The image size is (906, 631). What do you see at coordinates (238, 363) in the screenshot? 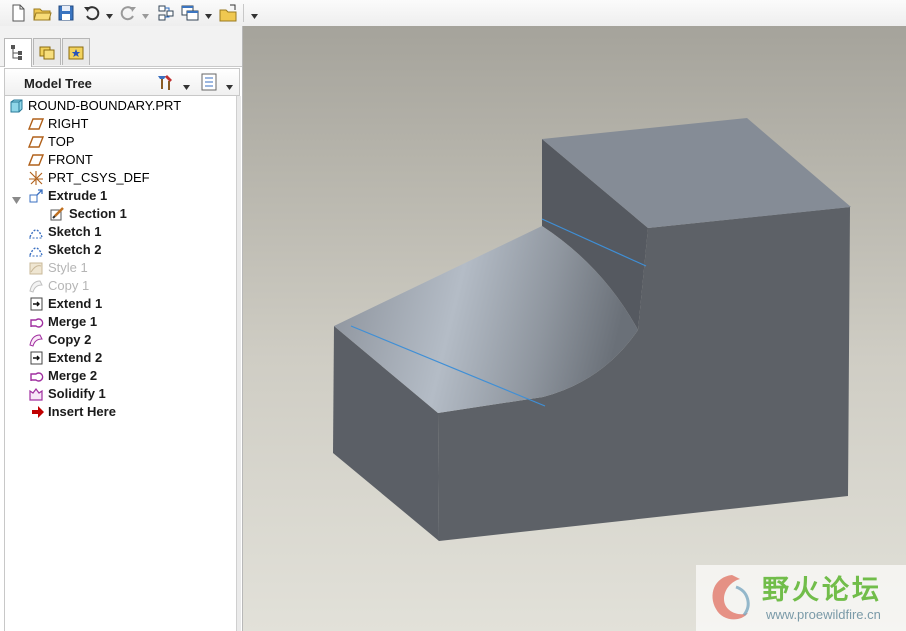
I see `panel-splitter` at bounding box center [238, 363].